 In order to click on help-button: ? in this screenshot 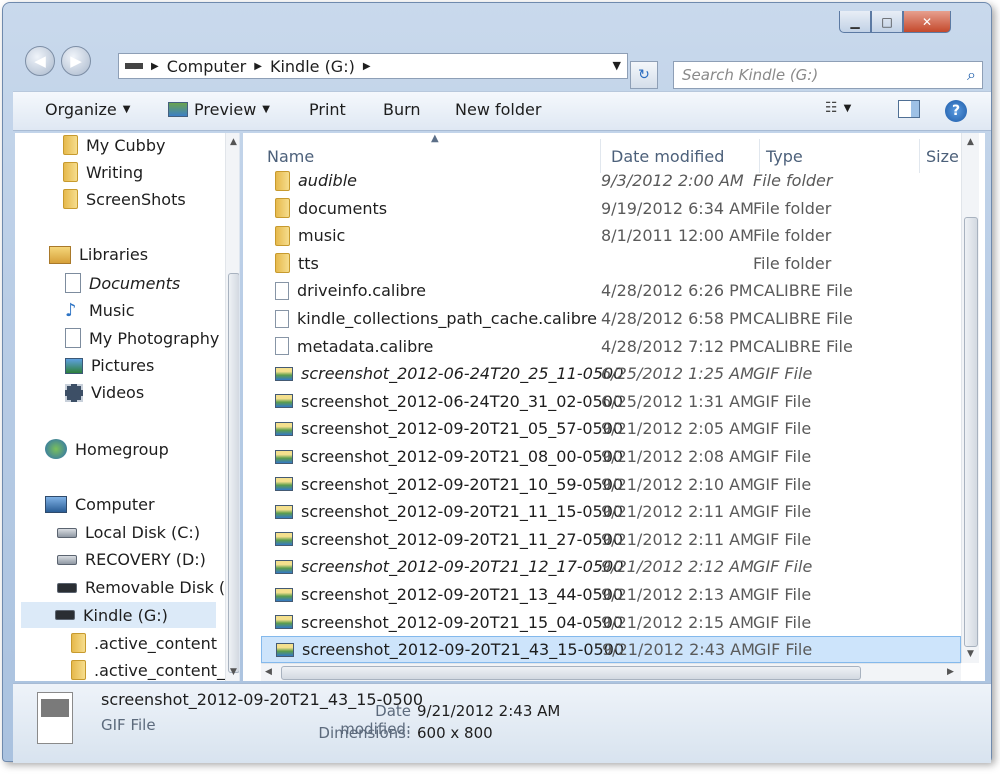, I will do `click(956, 111)`.